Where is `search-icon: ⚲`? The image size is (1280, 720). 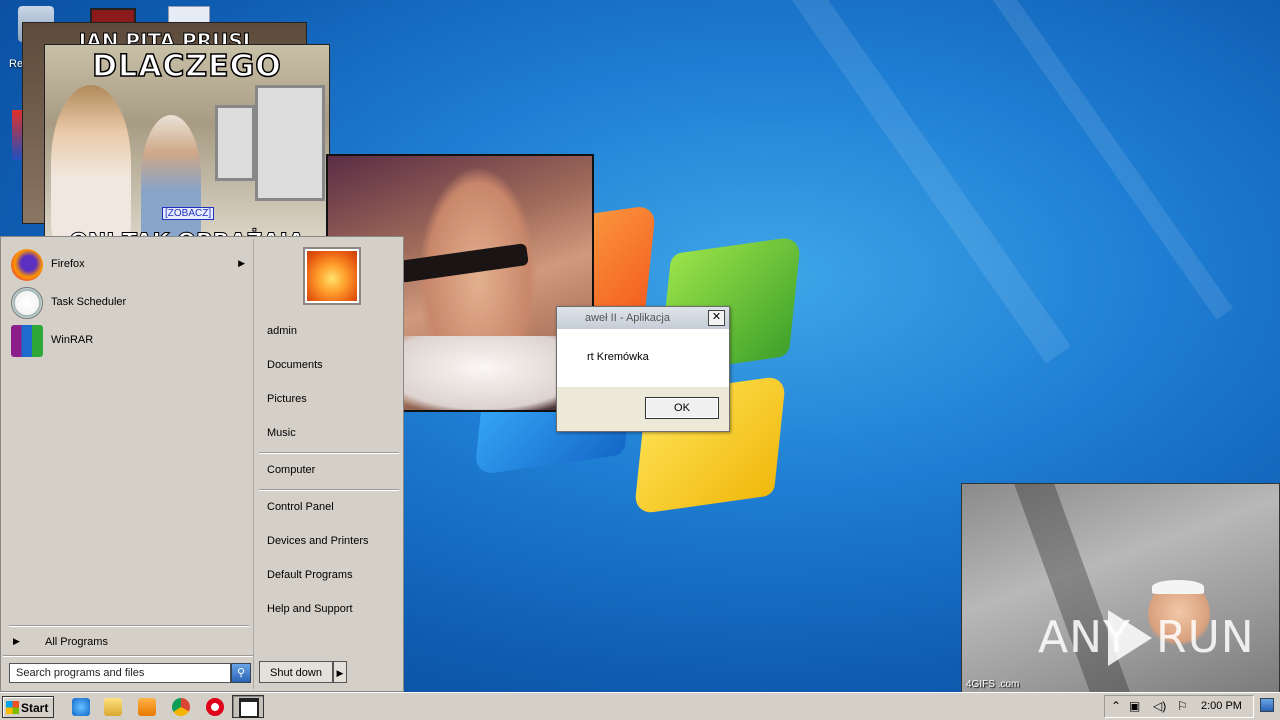
search-icon: ⚲ is located at coordinates (241, 673).